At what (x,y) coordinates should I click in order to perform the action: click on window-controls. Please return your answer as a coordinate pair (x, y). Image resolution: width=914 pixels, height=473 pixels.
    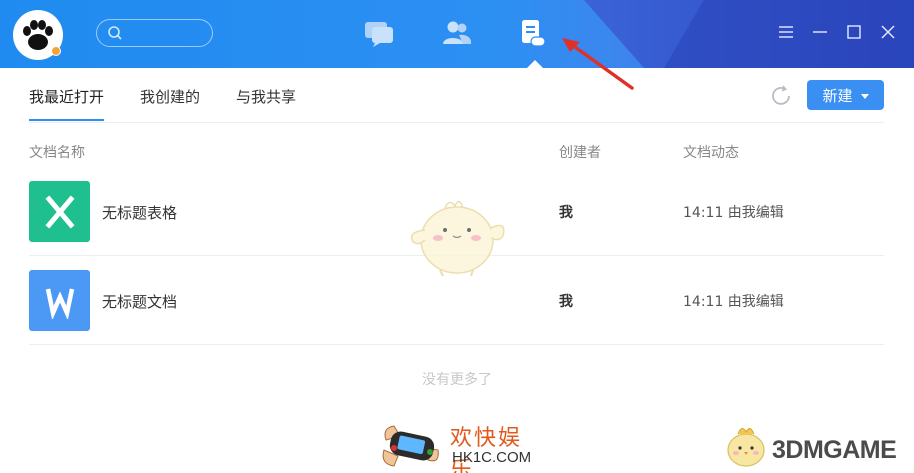
    Looking at the image, I should click on (837, 32).